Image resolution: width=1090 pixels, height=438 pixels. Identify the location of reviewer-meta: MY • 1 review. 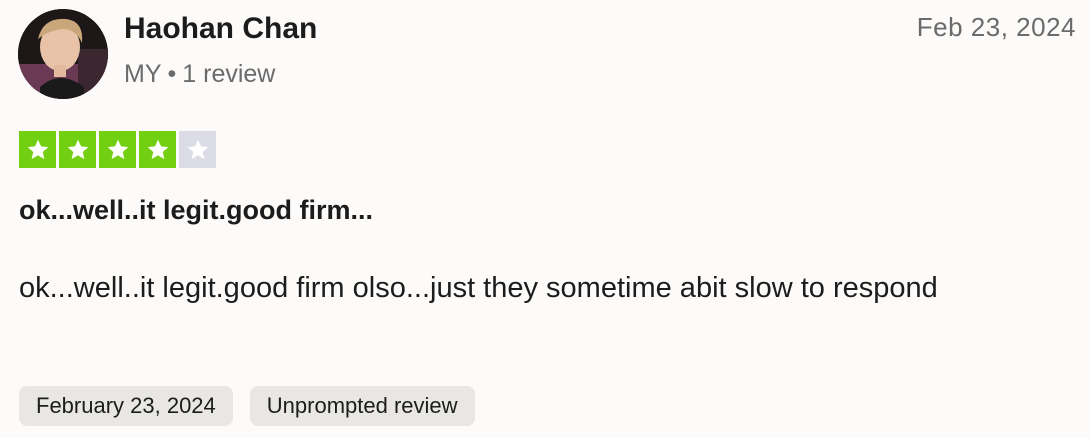
(199, 74).